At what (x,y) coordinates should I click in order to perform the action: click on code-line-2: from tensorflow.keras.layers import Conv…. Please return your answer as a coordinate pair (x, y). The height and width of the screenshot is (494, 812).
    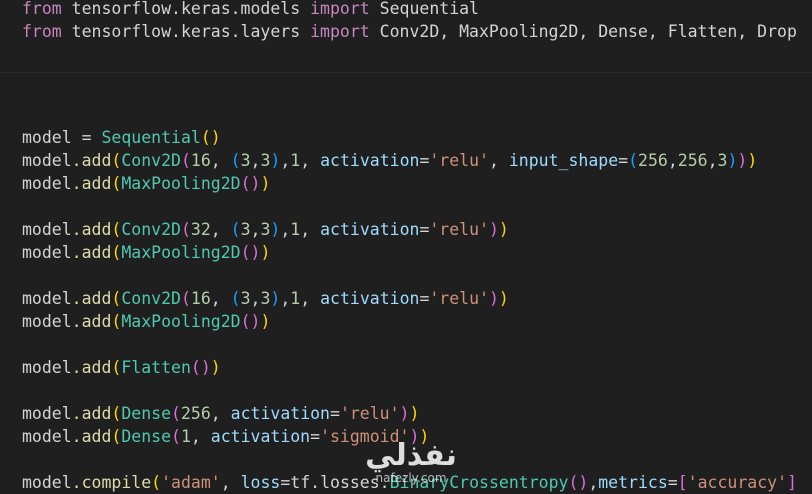
    Looking at the image, I should click on (409, 31).